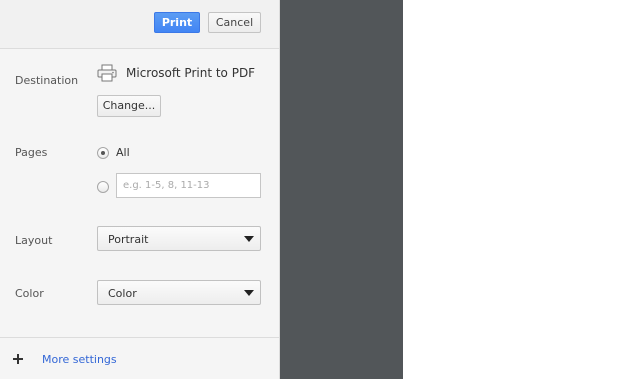 The width and height of the screenshot is (643, 379). I want to click on more-settings-footer: More settings, so click(139, 358).